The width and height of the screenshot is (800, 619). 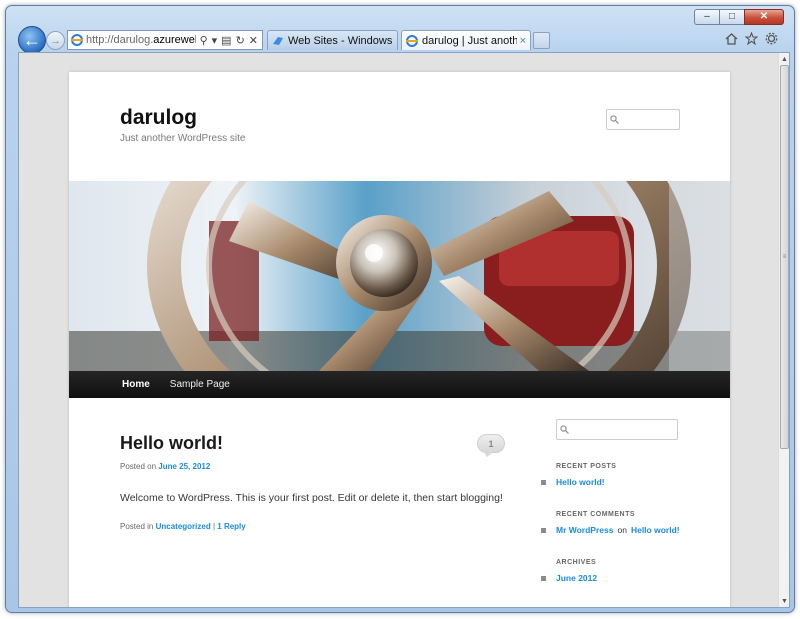 I want to click on category-link: Uncategorized, so click(x=183, y=526).